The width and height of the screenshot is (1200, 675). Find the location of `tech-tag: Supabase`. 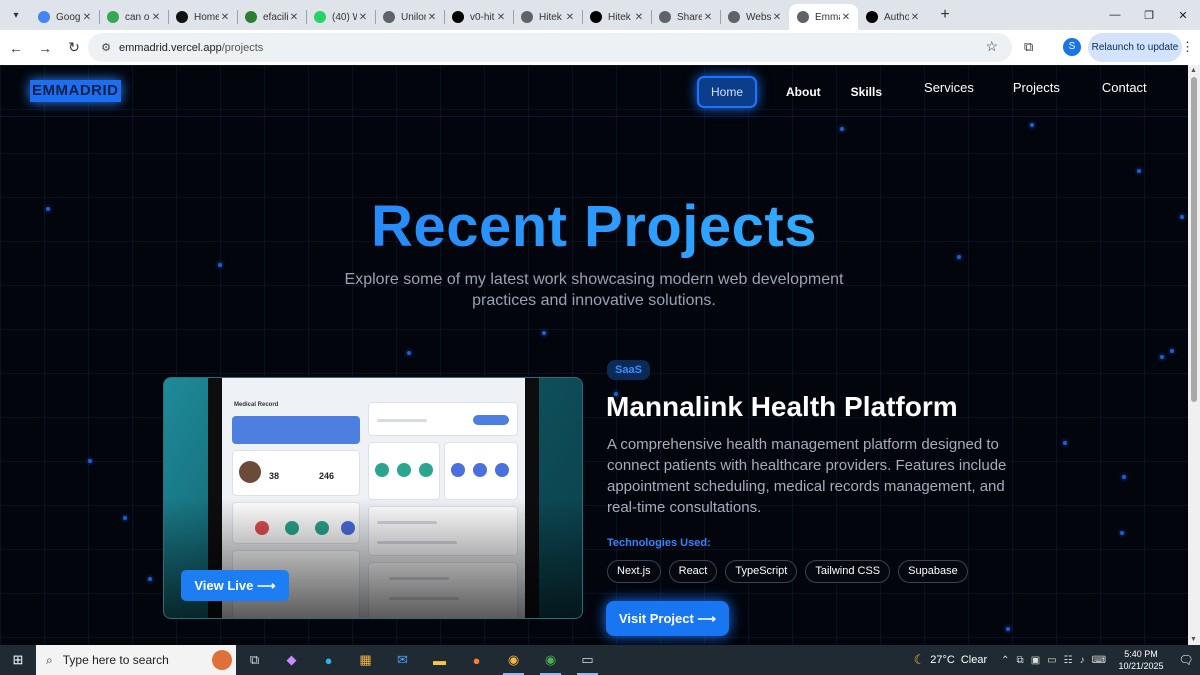

tech-tag: Supabase is located at coordinates (933, 571).